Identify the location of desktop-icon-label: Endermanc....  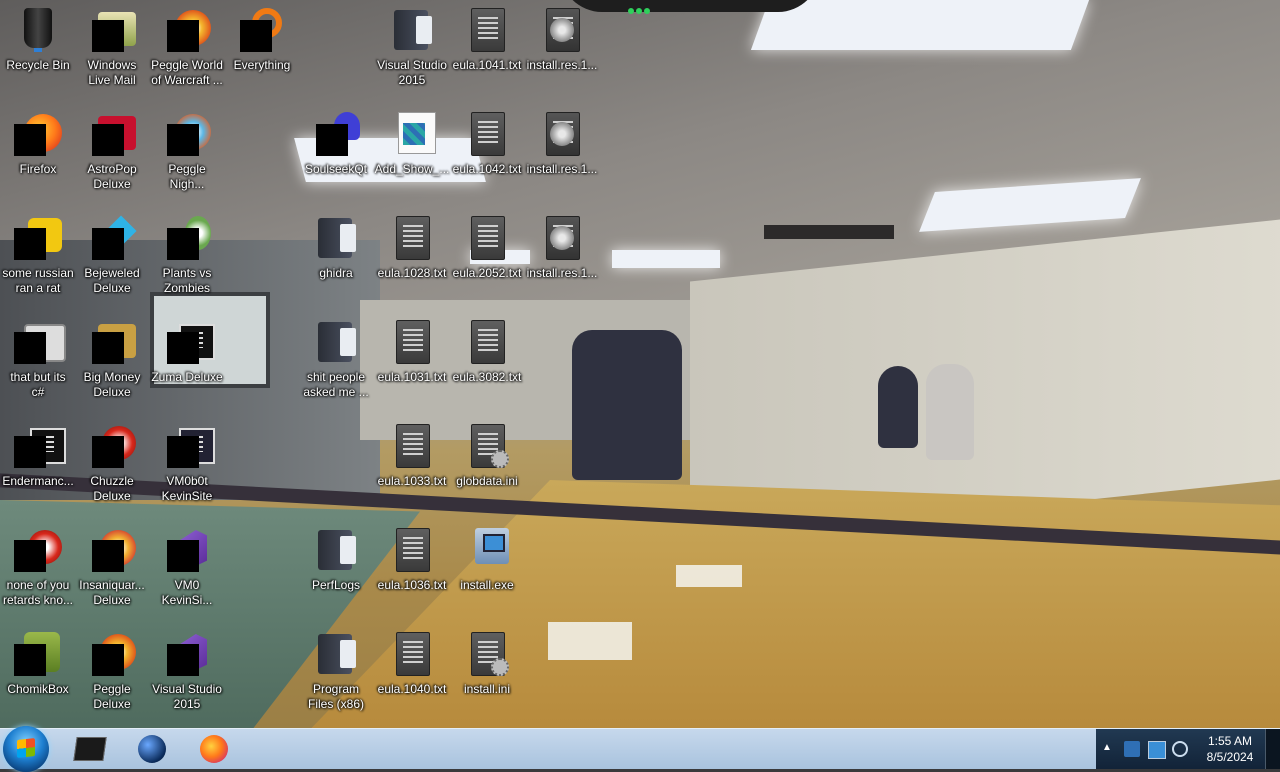
(38, 481).